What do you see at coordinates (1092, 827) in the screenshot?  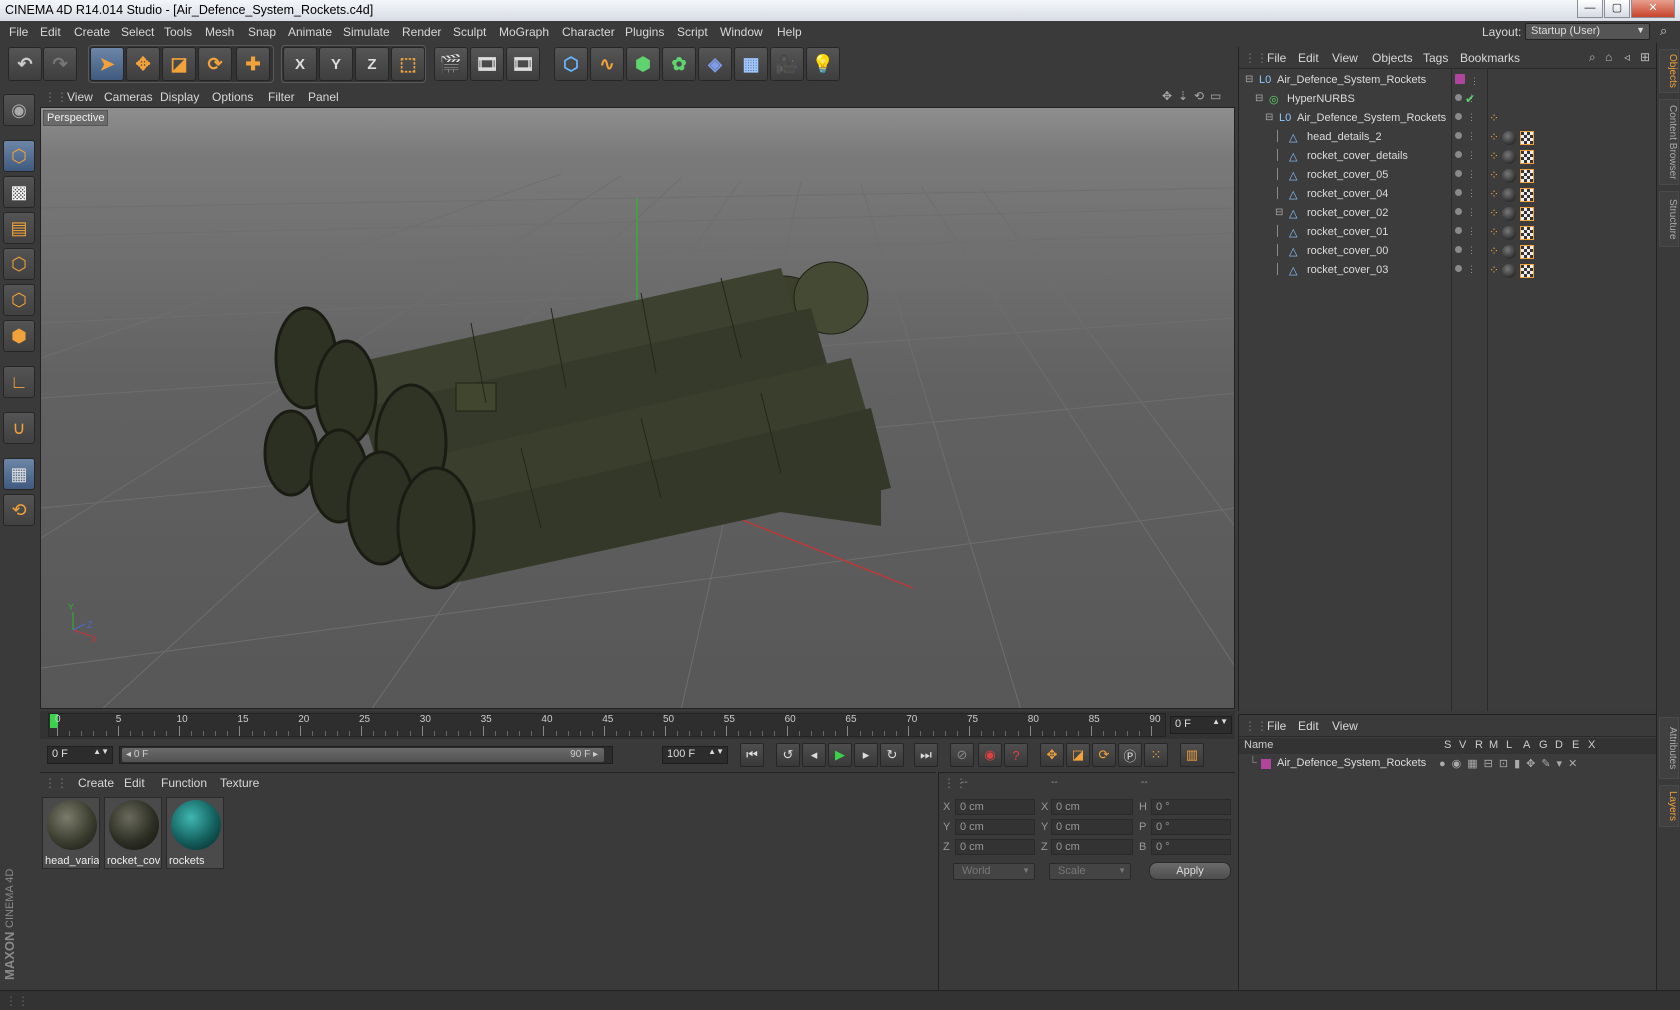 I see `size-y-field: 0 cm` at bounding box center [1092, 827].